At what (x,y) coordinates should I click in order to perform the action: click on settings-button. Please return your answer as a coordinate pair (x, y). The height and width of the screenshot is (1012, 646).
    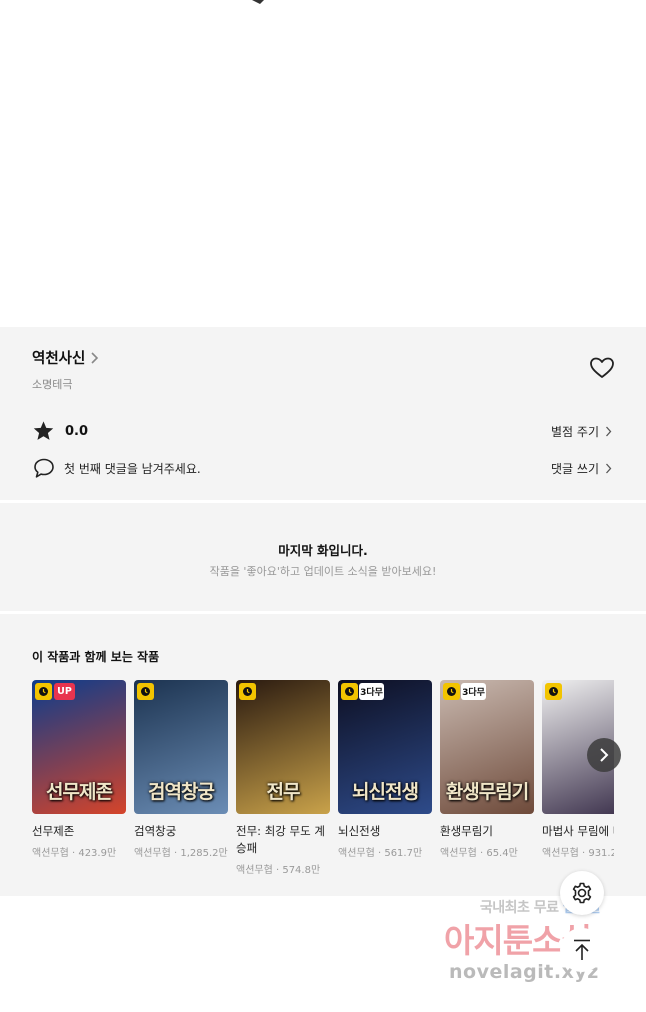
    Looking at the image, I should click on (582, 893).